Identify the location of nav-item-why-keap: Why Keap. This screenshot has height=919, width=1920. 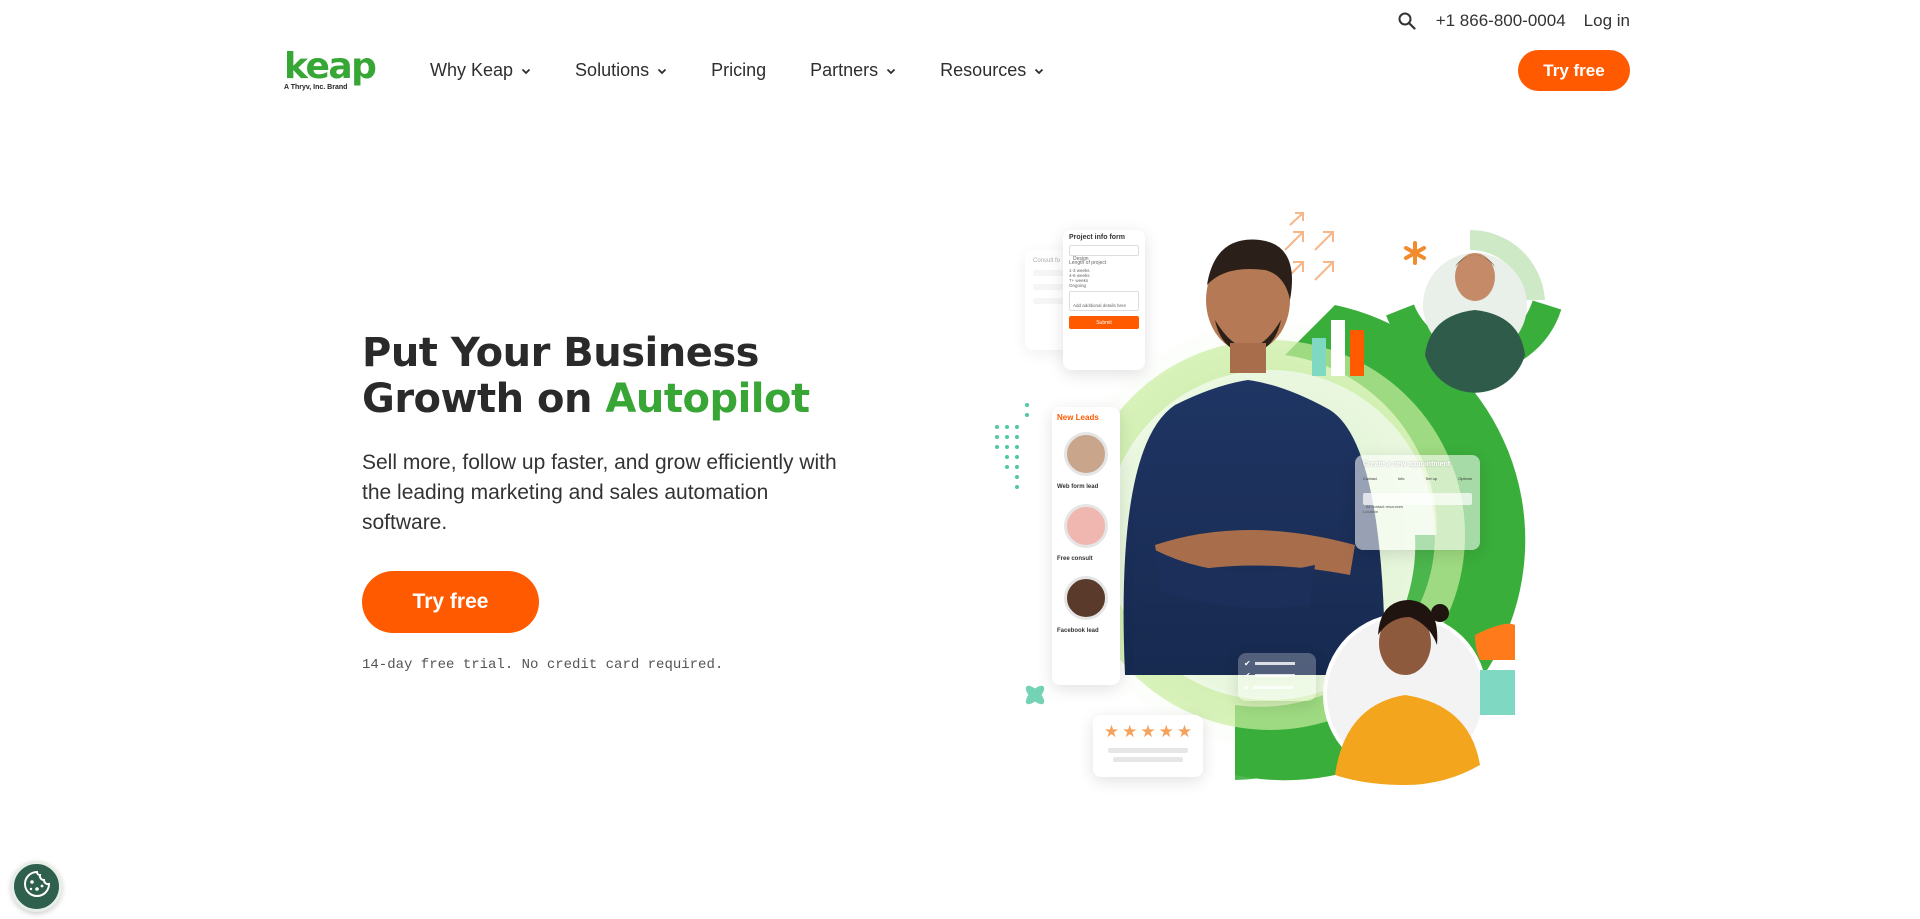
(480, 70).